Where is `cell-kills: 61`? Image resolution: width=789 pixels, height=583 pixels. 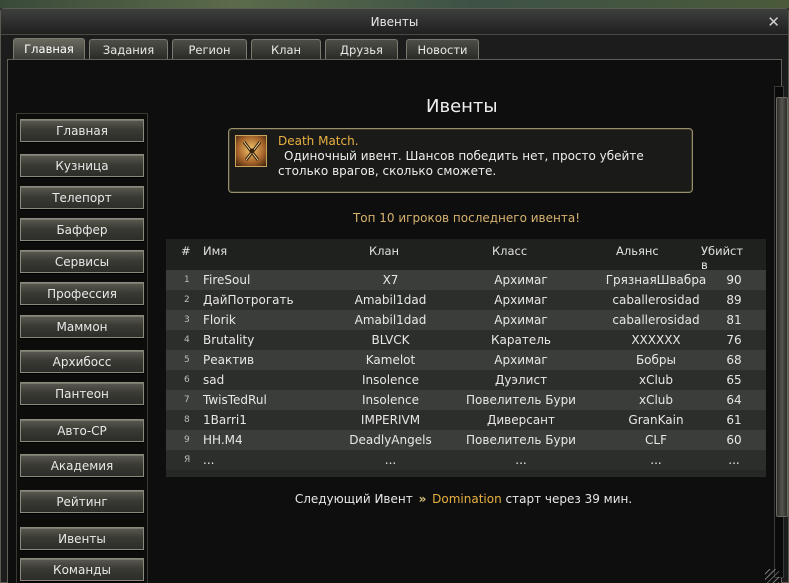 cell-kills: 61 is located at coordinates (734, 420).